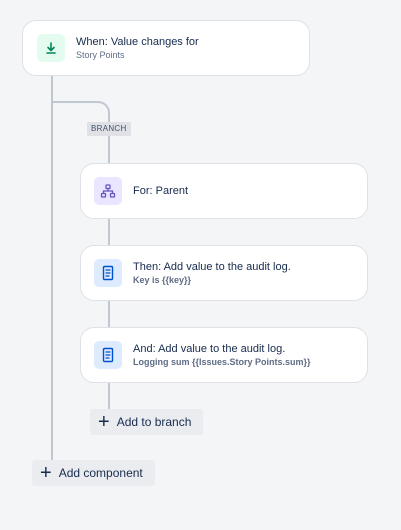 The width and height of the screenshot is (401, 530). What do you see at coordinates (108, 191) in the screenshot?
I see `hierarchy-icon` at bounding box center [108, 191].